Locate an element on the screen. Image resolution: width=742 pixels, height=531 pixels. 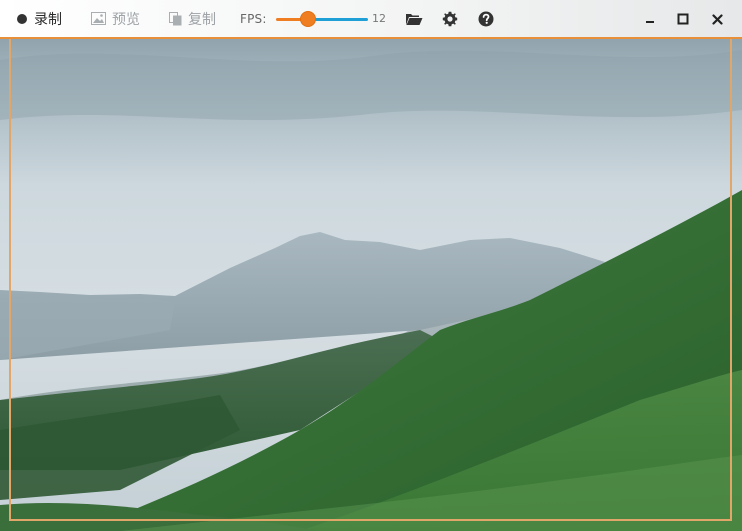
copy-icon is located at coordinates (175, 18).